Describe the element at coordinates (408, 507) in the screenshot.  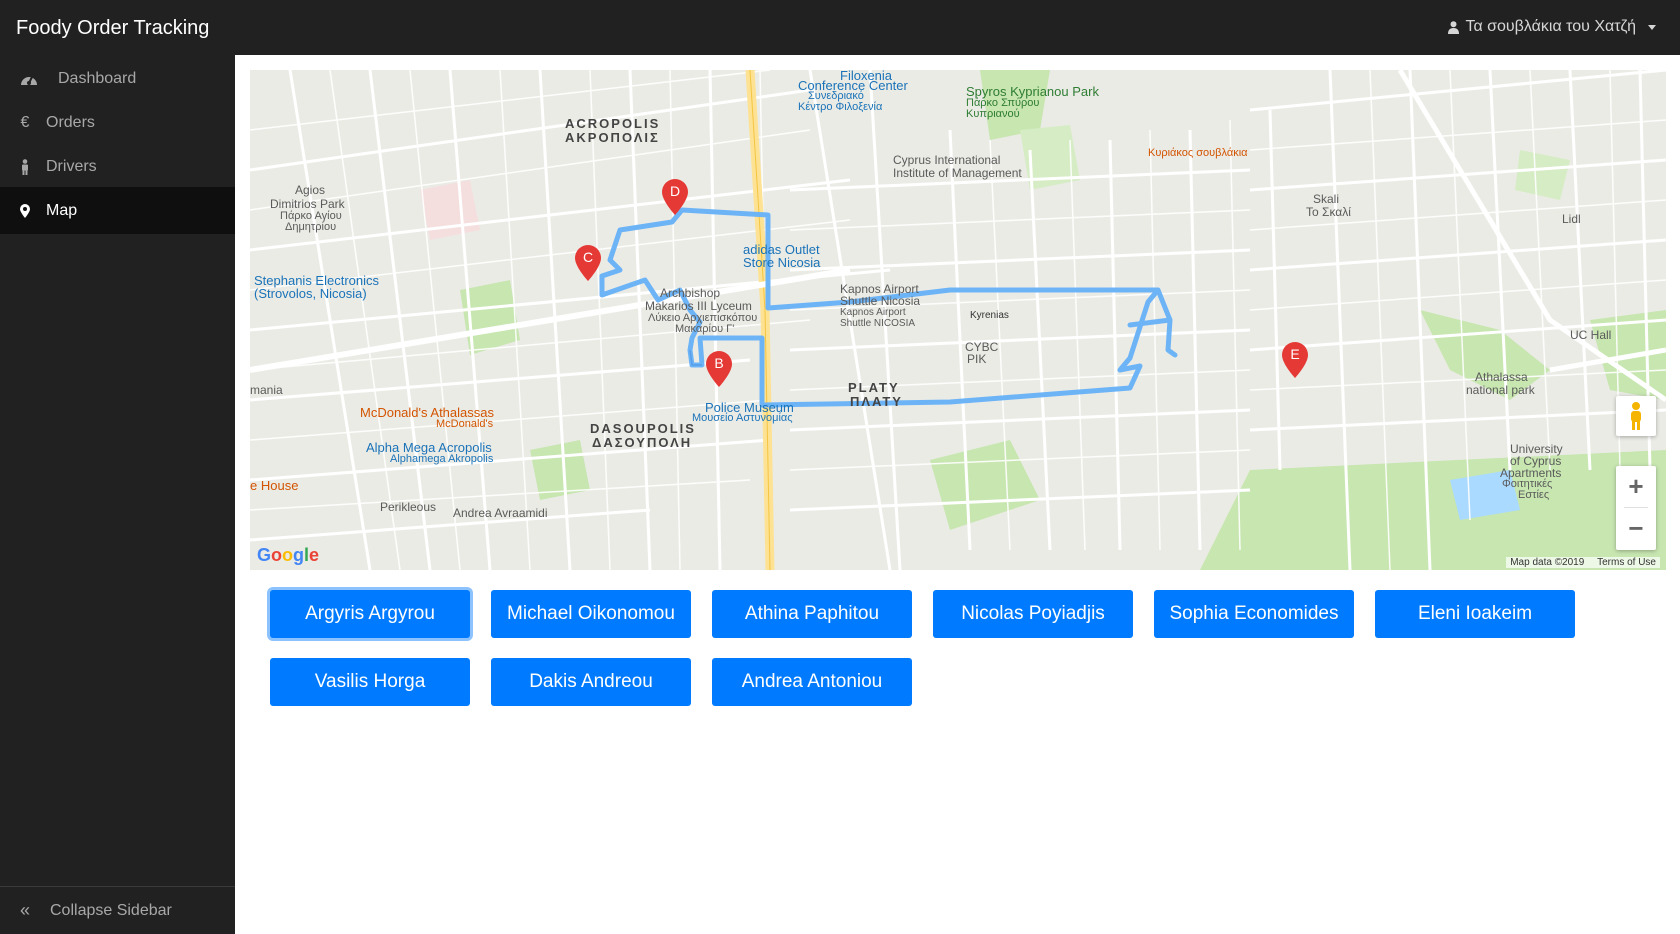
I see `map-label-perikleous: Perikleous` at that location.